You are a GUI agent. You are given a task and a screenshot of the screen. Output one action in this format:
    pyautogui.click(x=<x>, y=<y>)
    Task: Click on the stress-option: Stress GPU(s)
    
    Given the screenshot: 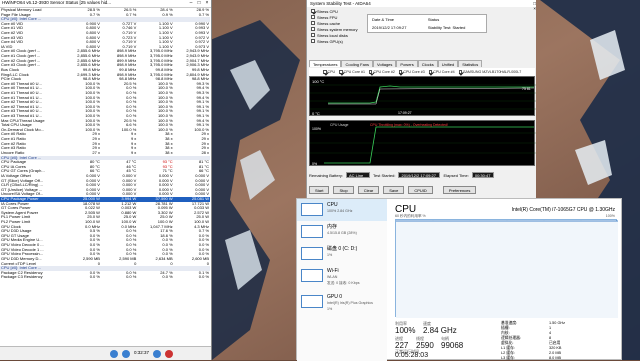 What is the action you would take?
    pyautogui.click(x=421, y=41)
    